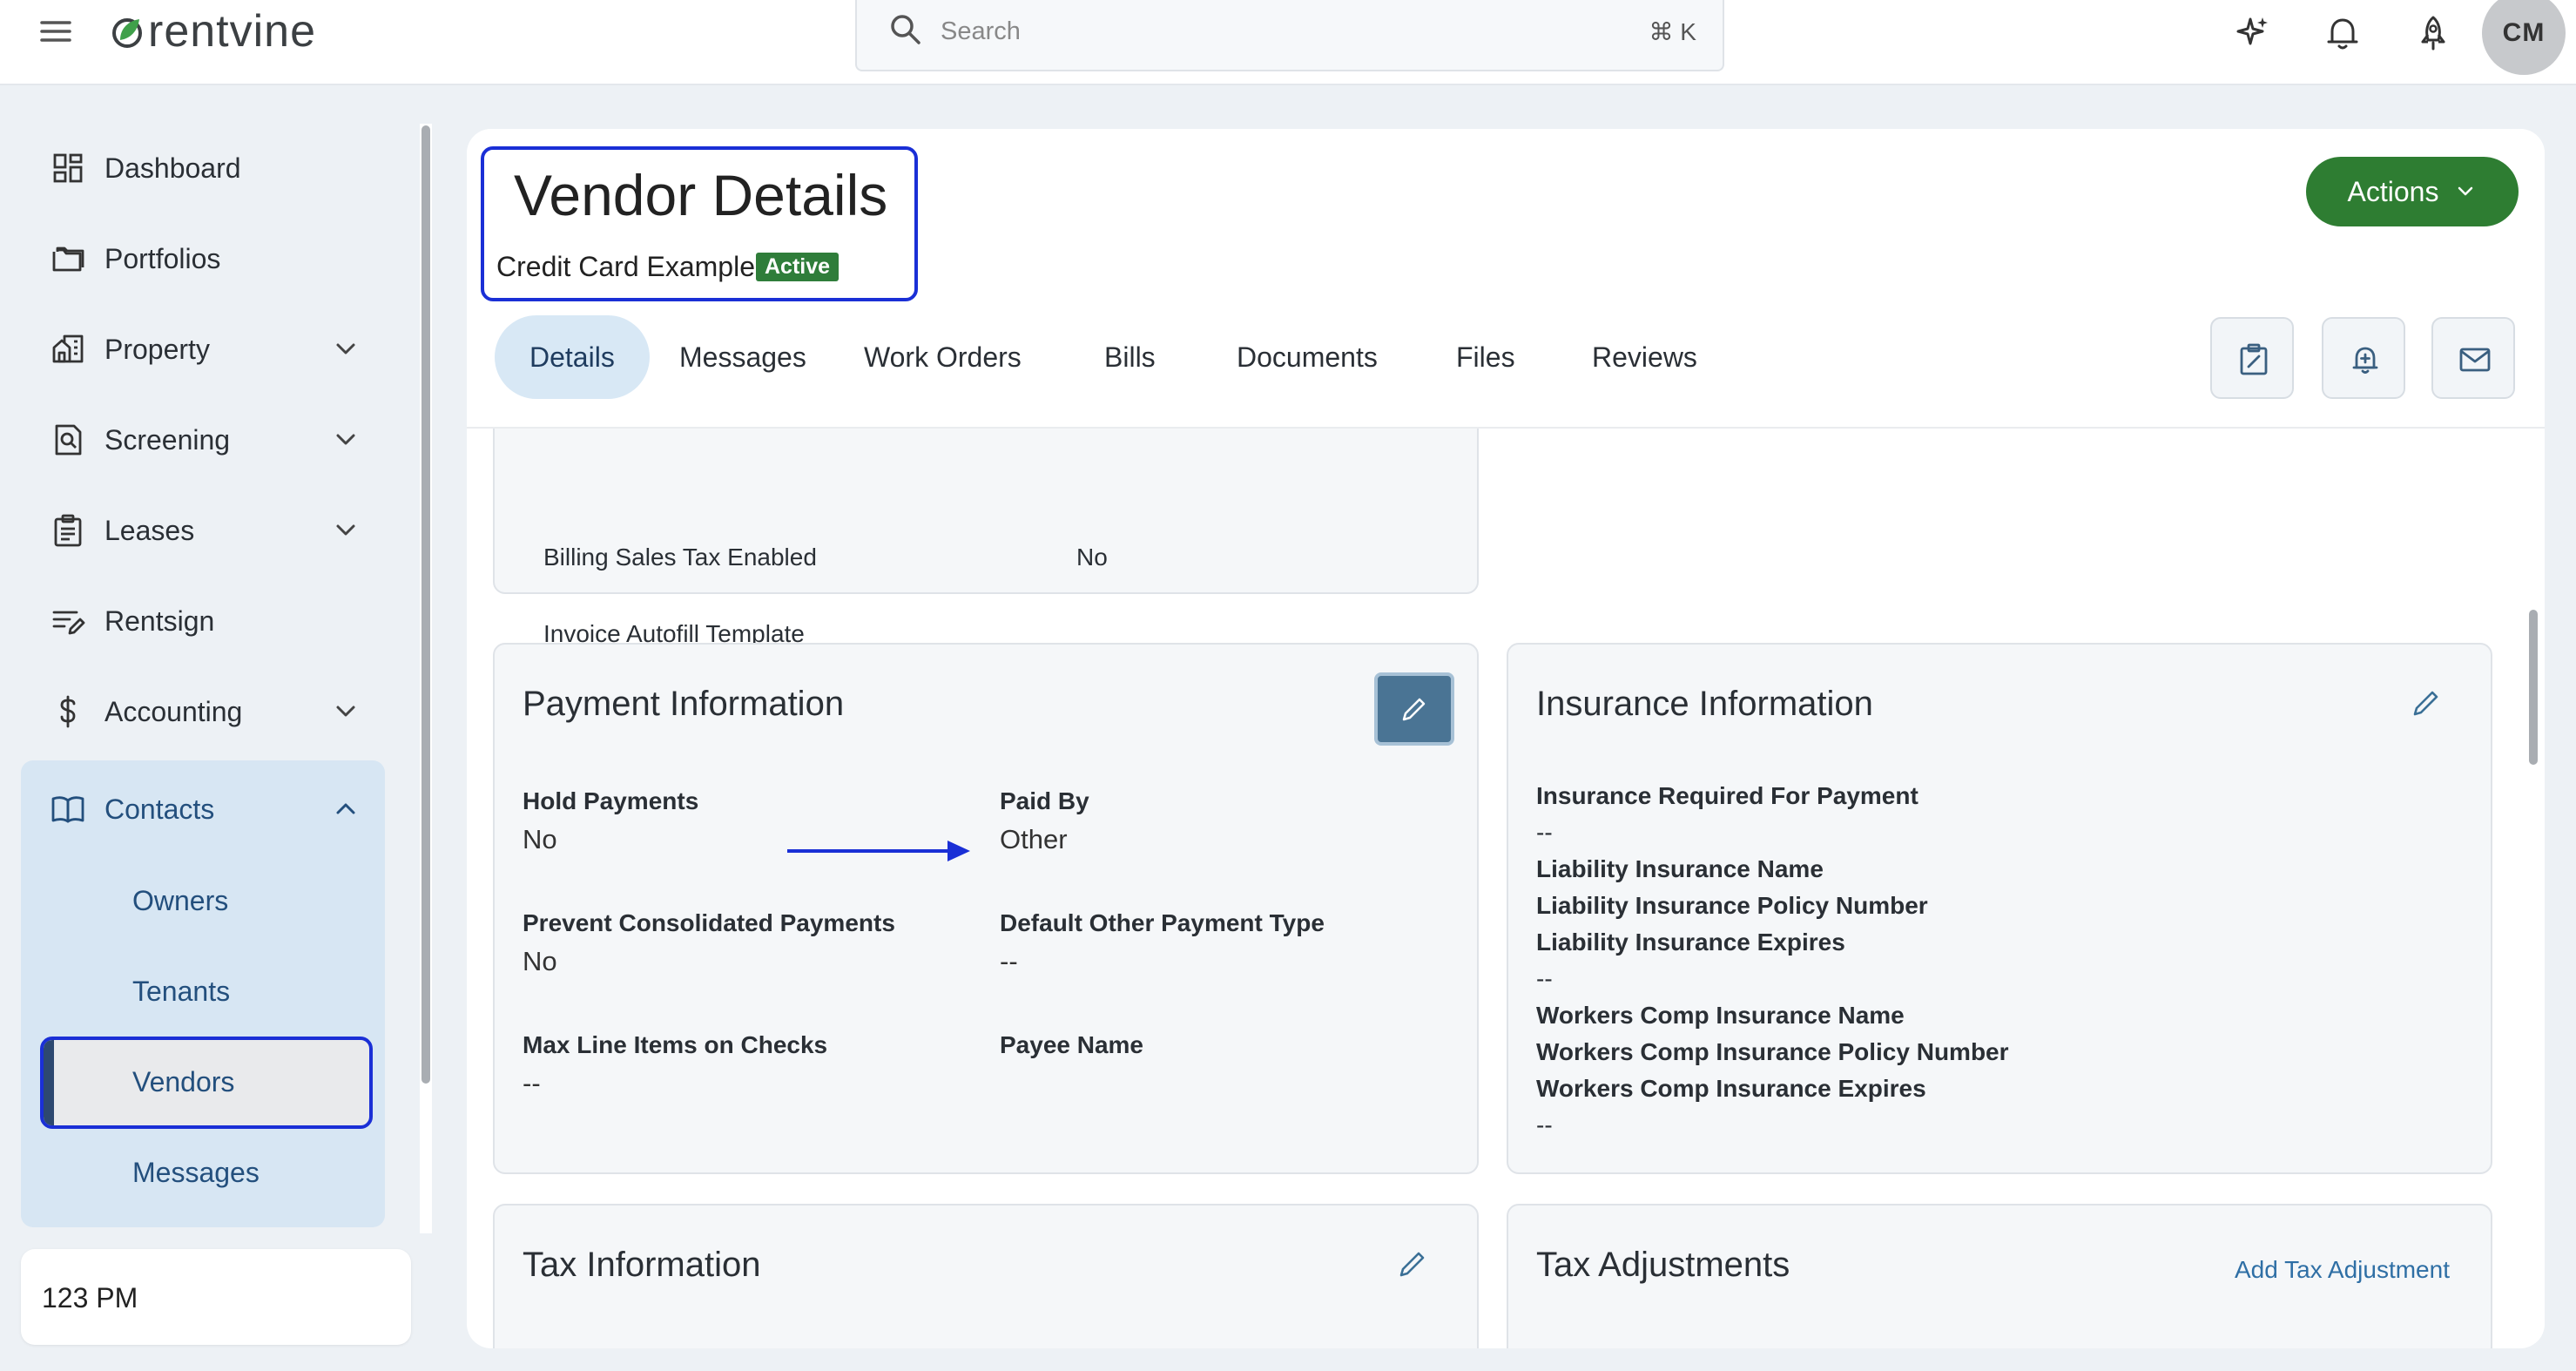 This screenshot has width=2576, height=1371. What do you see at coordinates (680, 557) in the screenshot?
I see `billing-cut-label: Billing Sales Tax Enabled` at bounding box center [680, 557].